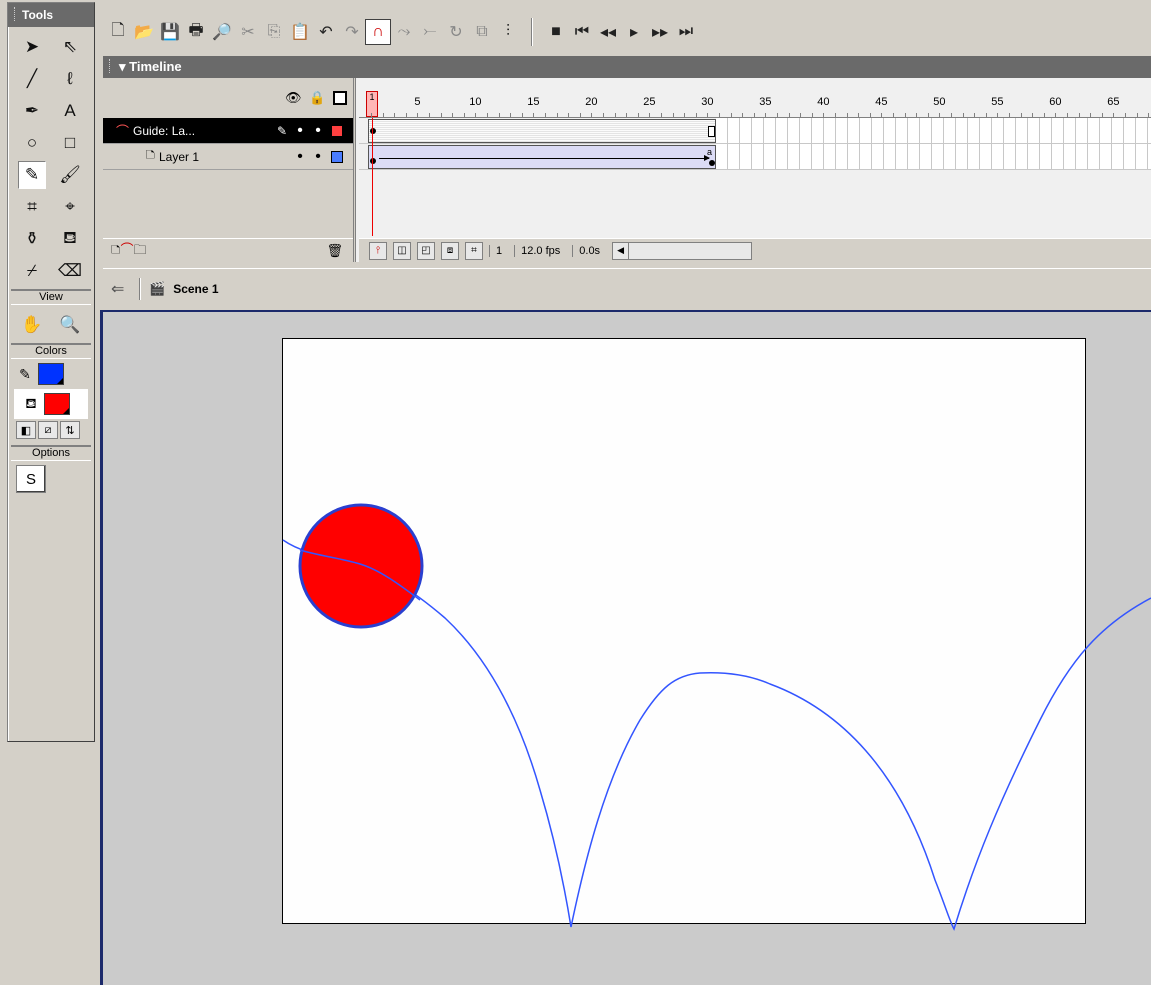 This screenshot has height=985, width=1151. I want to click on redo-icon: ↷, so click(352, 32).